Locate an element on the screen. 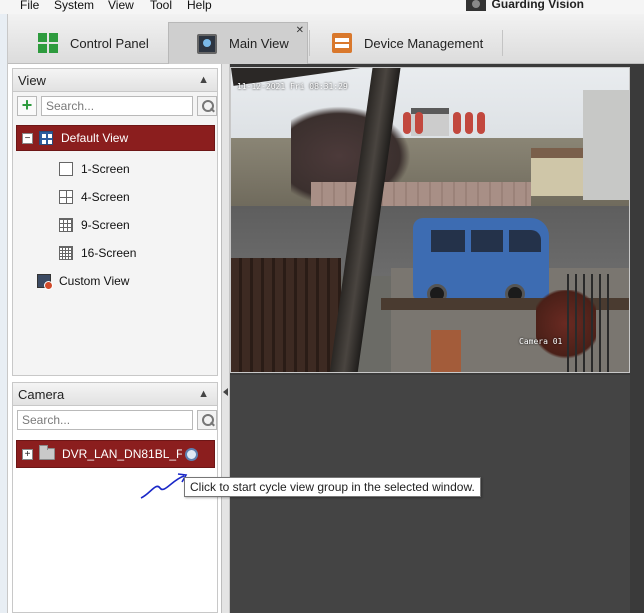  feed-van is located at coordinates (481, 261).